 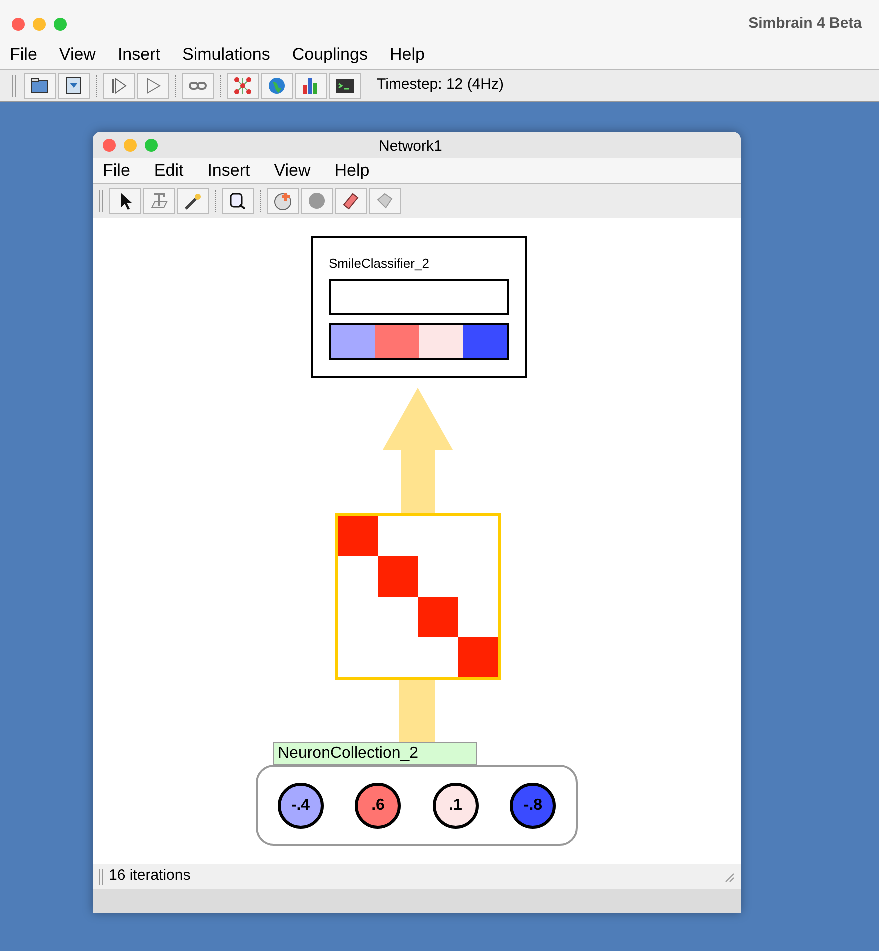 I want to click on add-neuron-icon-button, so click(x=283, y=201).